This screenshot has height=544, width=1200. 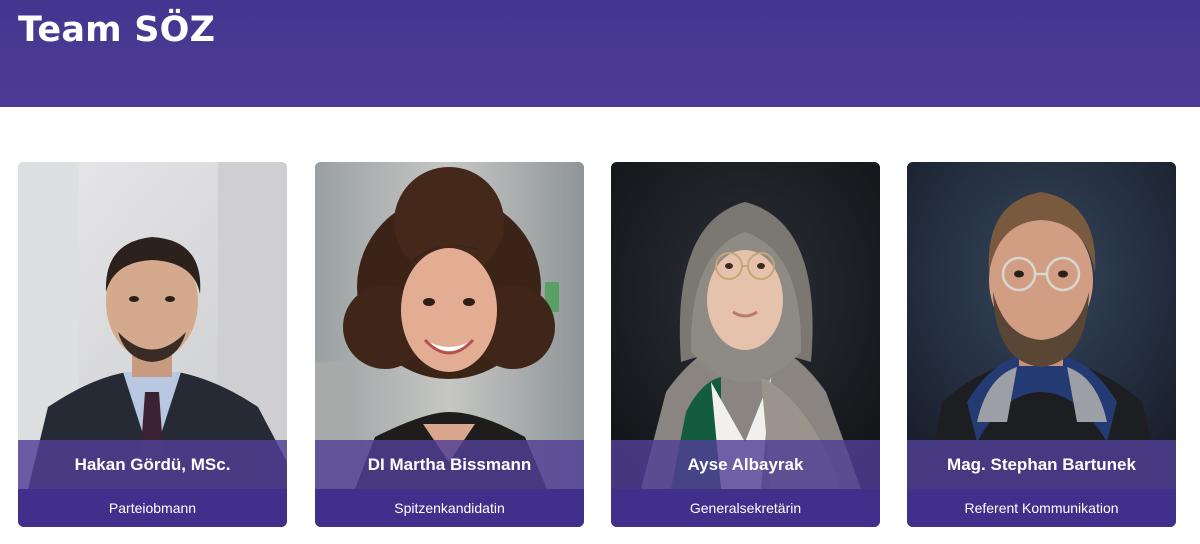 What do you see at coordinates (152, 464) in the screenshot?
I see `member-name: Hakan Gördü, MSc.` at bounding box center [152, 464].